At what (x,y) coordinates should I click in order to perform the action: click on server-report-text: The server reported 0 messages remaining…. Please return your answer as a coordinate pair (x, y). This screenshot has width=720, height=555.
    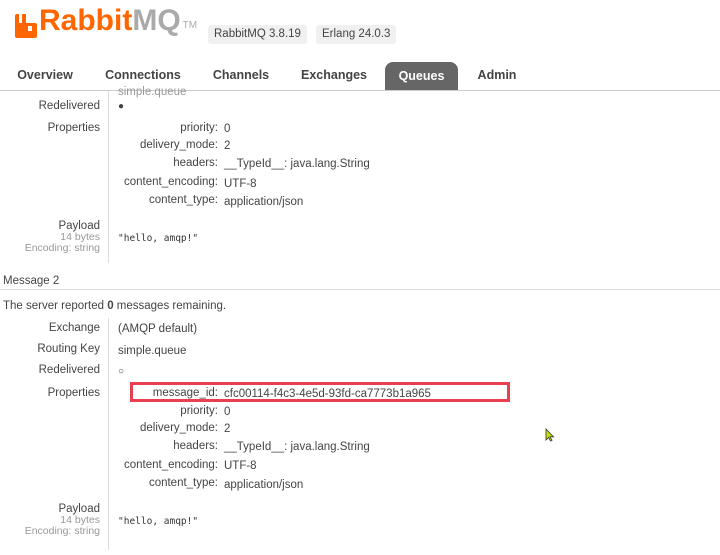
    Looking at the image, I should click on (115, 306).